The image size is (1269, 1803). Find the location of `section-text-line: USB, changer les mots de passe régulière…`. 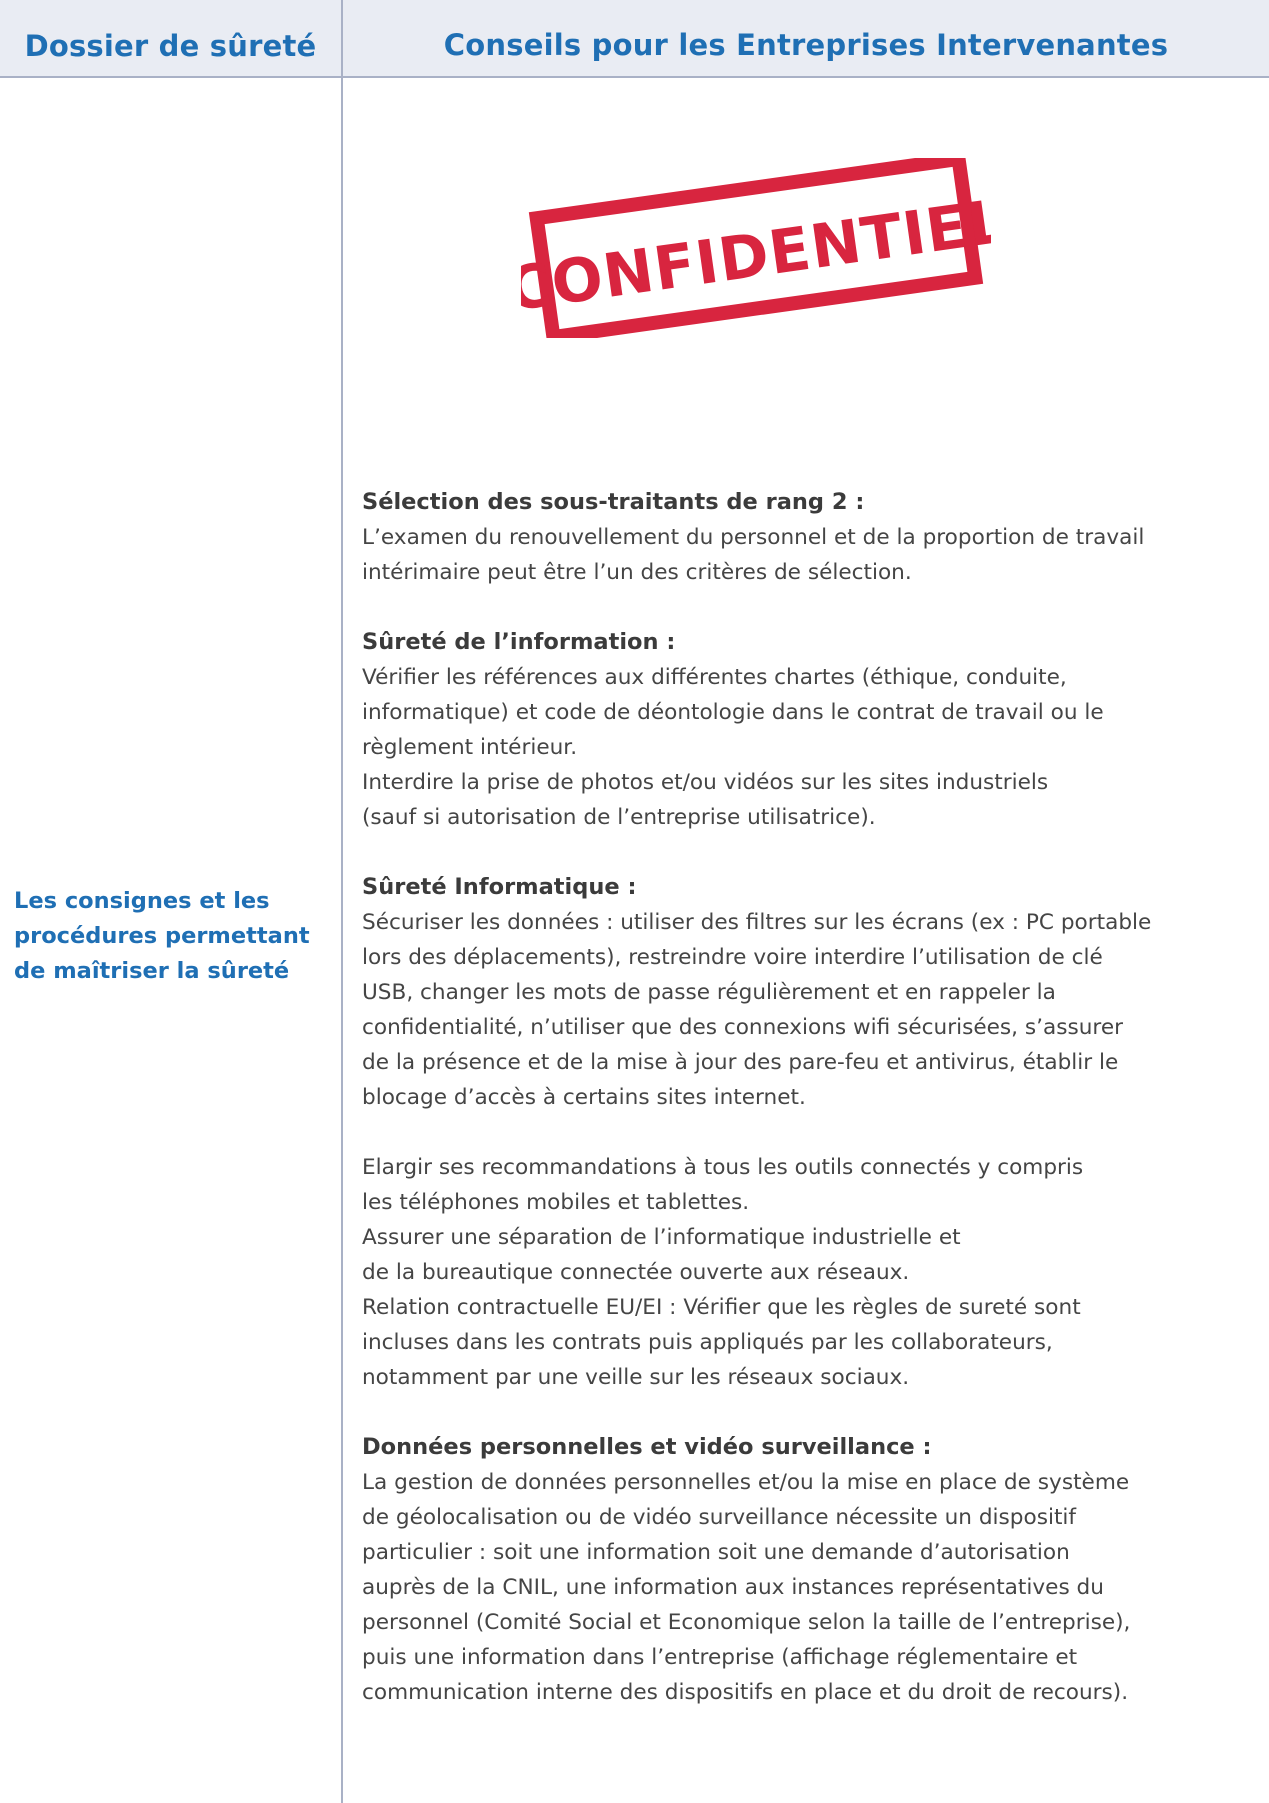

section-text-line: USB, changer les mots de passe régulière… is located at coordinates (709, 992).